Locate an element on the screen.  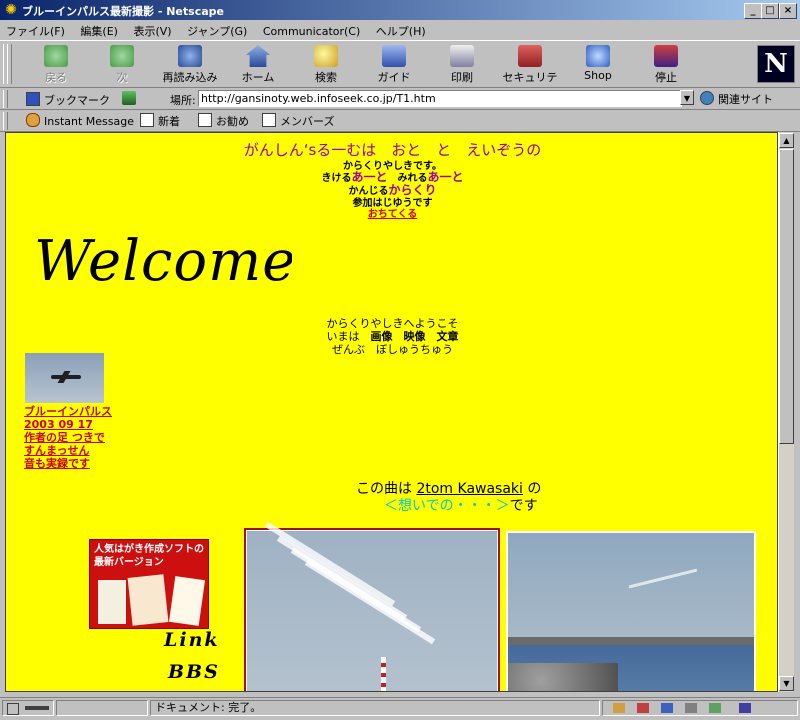
scroll-thumb is located at coordinates (786, 296).